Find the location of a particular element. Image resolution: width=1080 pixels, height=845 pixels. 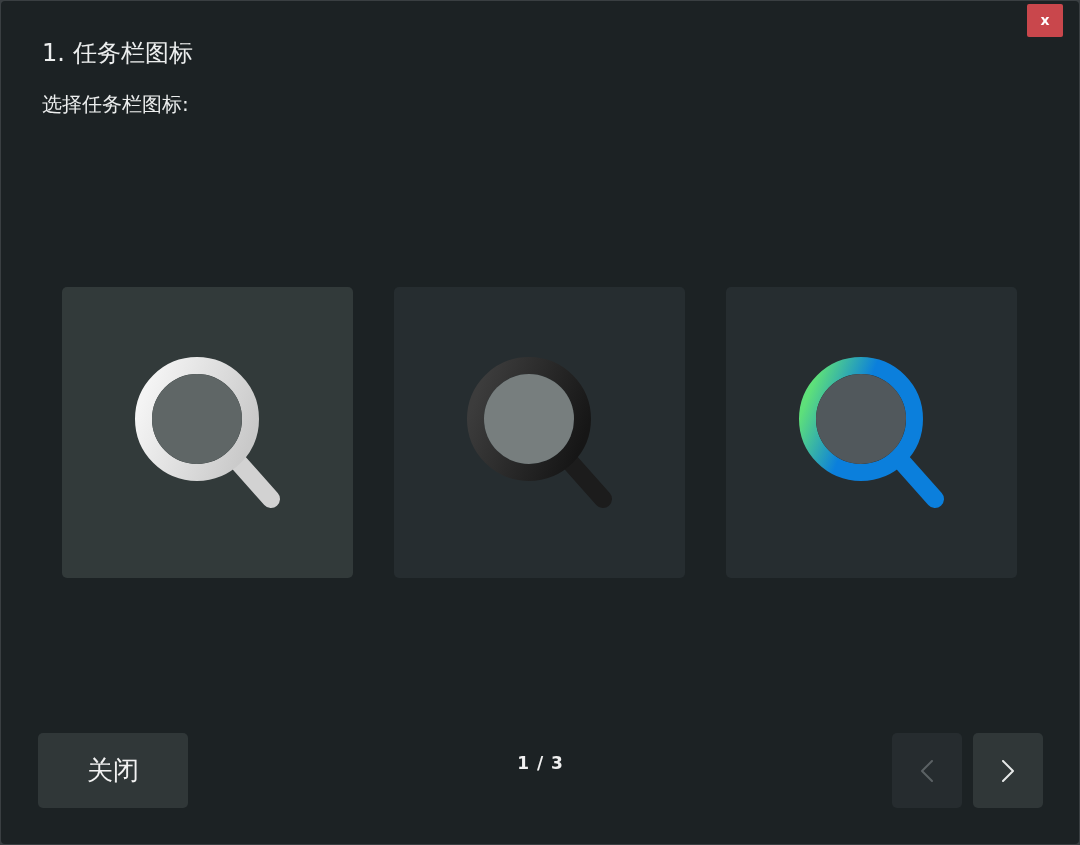

close-button: x is located at coordinates (1045, 20).